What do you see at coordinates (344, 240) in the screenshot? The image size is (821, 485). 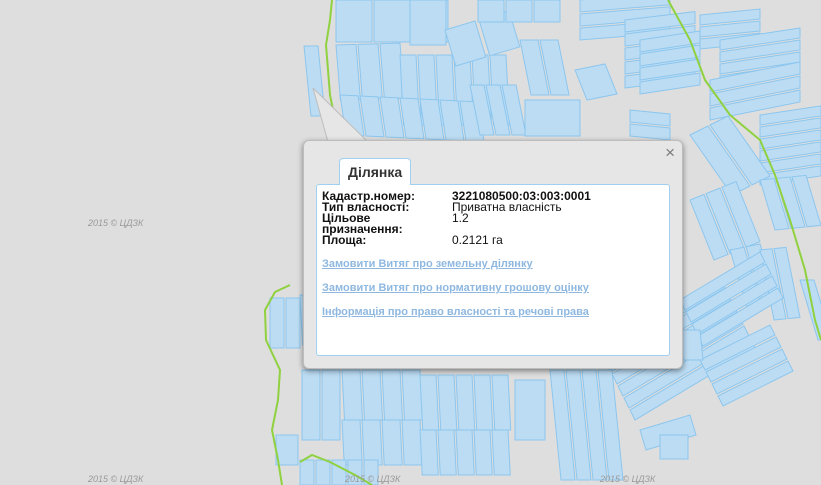 I see `field-label: Площа:` at bounding box center [344, 240].